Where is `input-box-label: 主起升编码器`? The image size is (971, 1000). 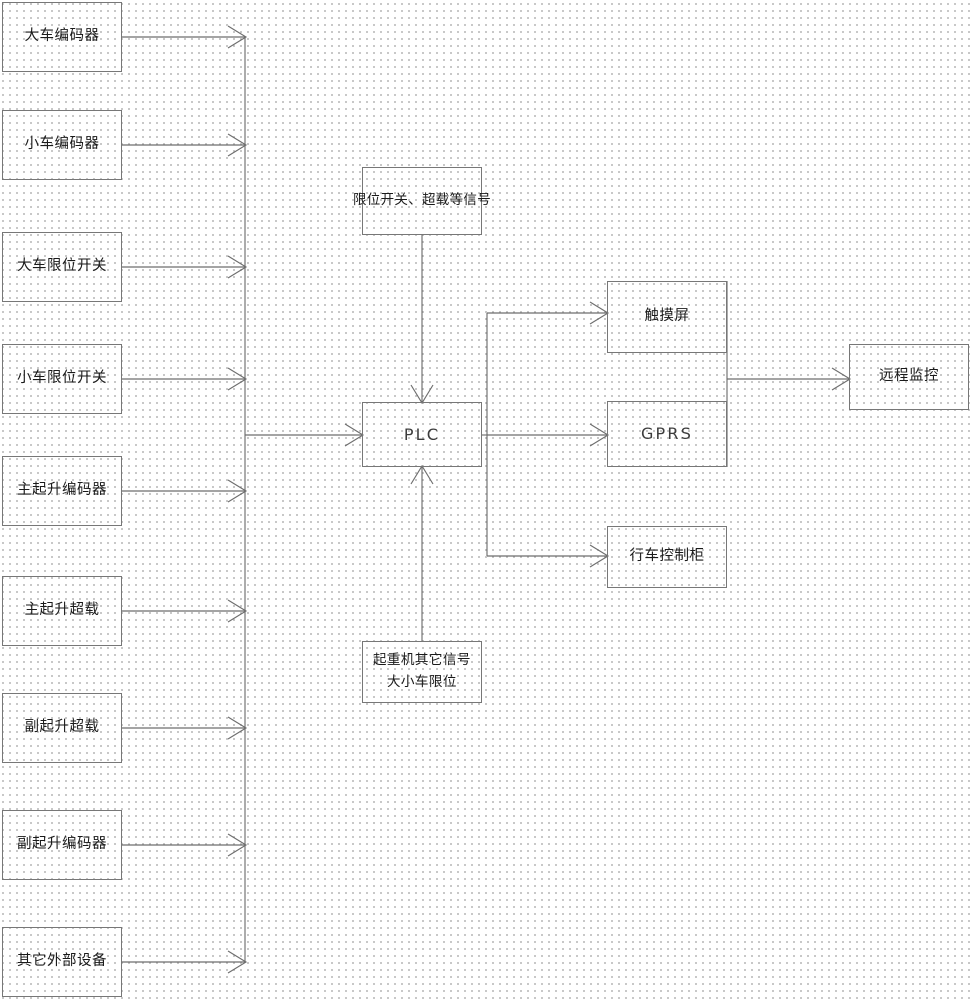 input-box-label: 主起升编码器 is located at coordinates (62, 490).